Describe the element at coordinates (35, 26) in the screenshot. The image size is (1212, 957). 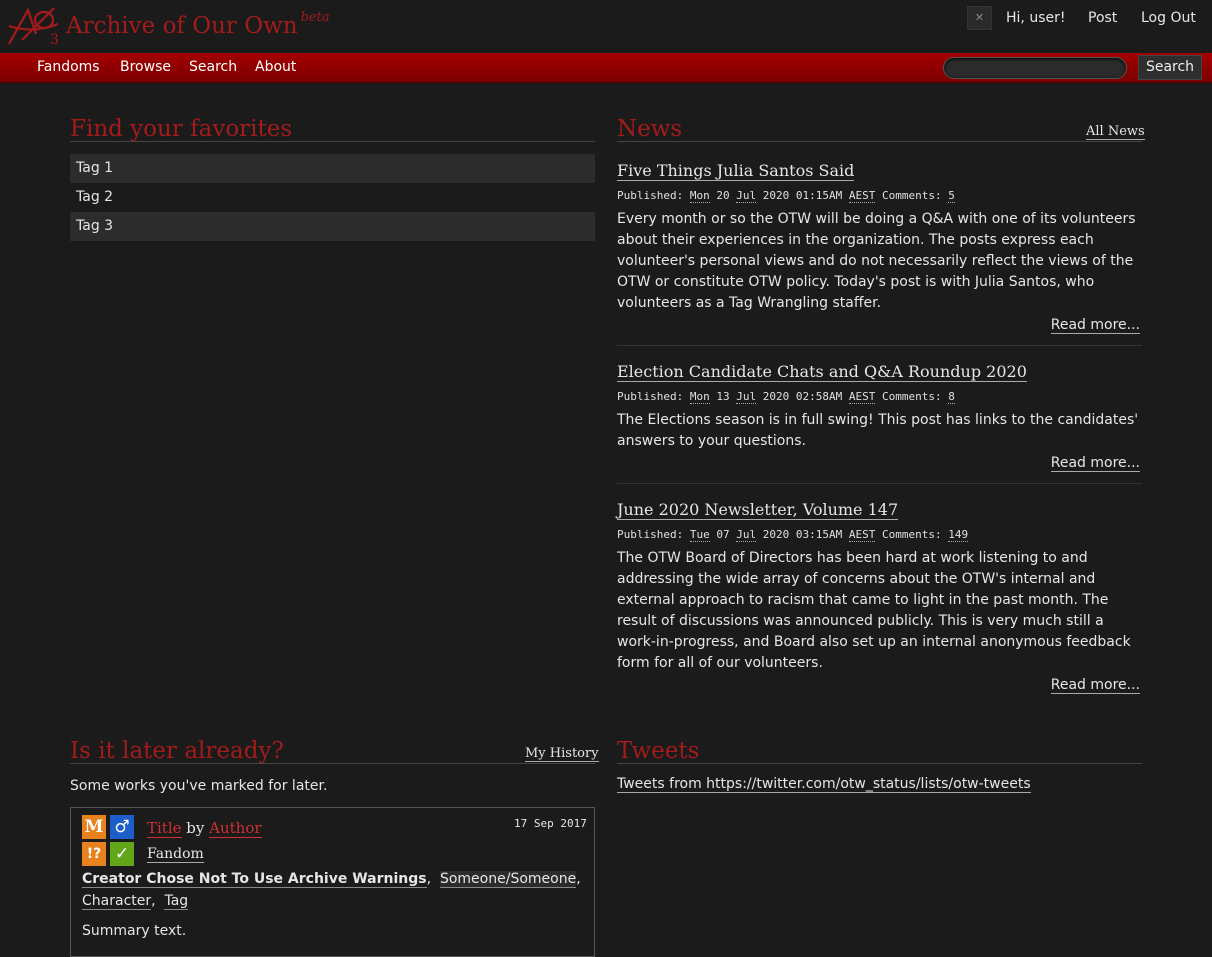
I see `ao3-logo-icon: 3` at that location.